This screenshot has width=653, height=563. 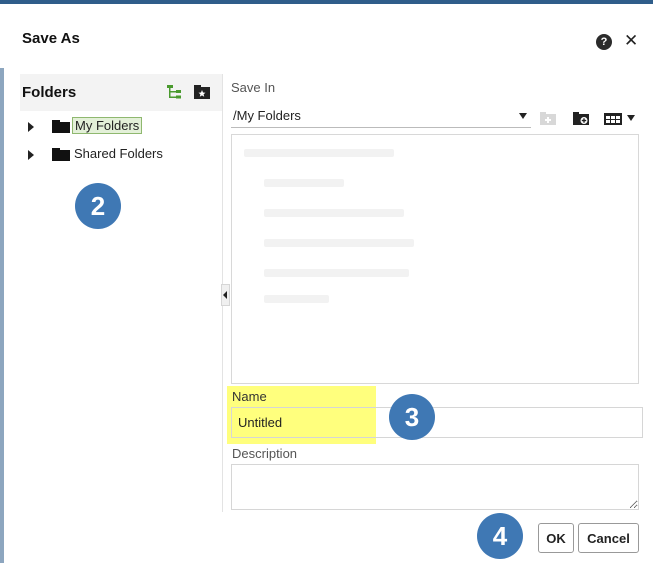 I want to click on tree-item-label: My Folders, so click(x=107, y=125).